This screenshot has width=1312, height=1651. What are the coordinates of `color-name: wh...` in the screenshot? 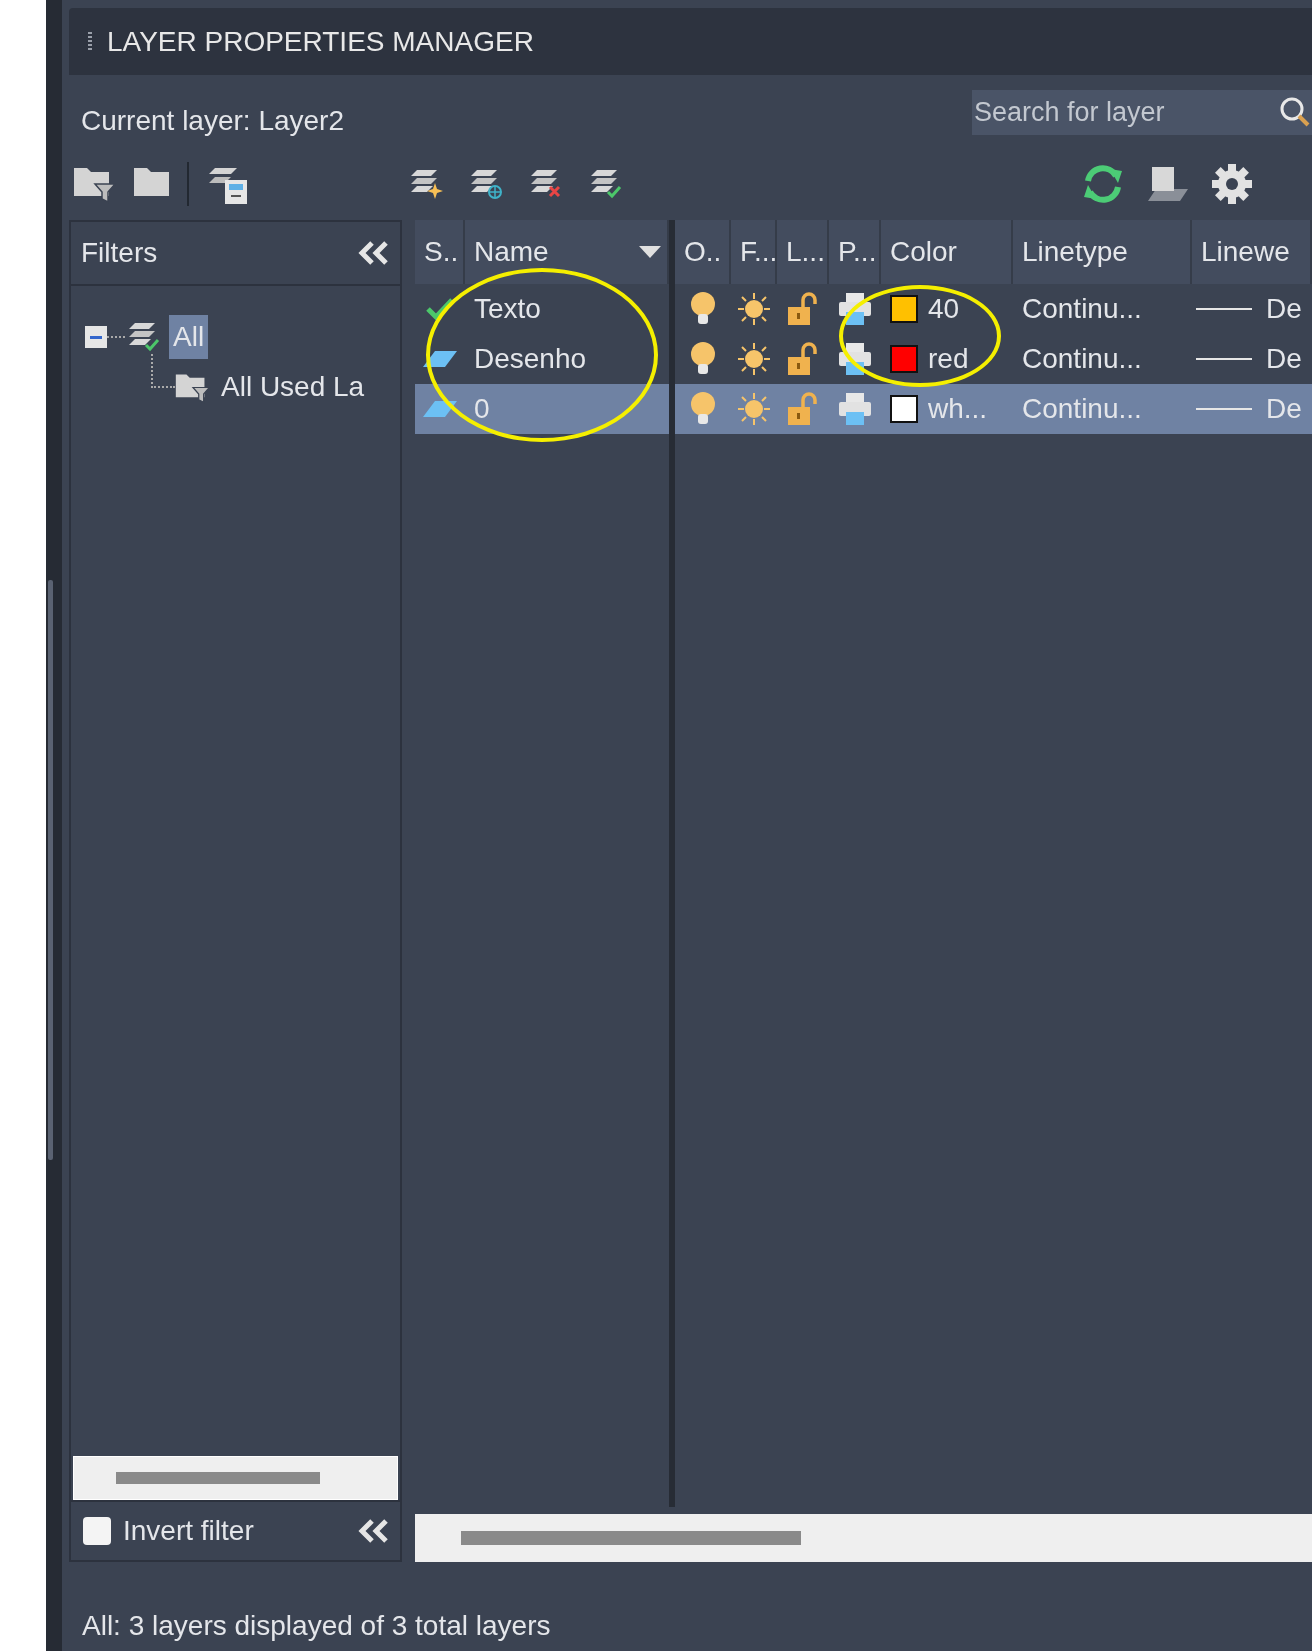 It's located at (958, 409).